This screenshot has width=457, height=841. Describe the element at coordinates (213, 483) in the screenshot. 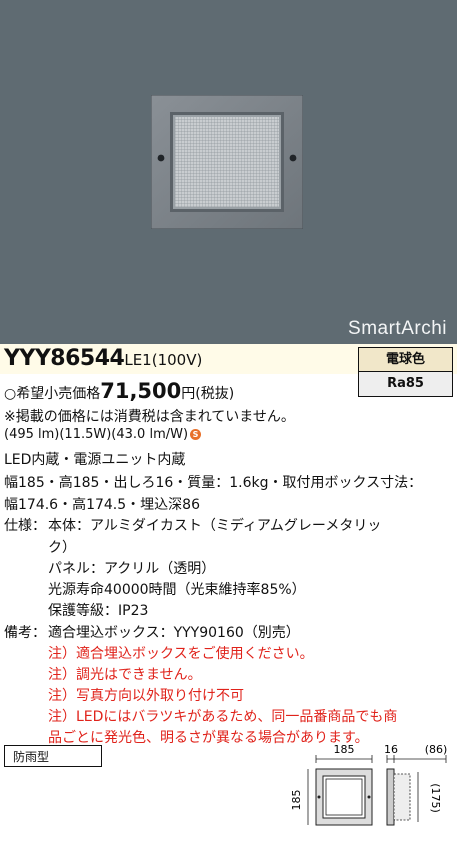

I see `dimensions-line-1: 幅185・高185・出しろ16・質量：1.6kg・取付用ボックス寸法：` at that location.